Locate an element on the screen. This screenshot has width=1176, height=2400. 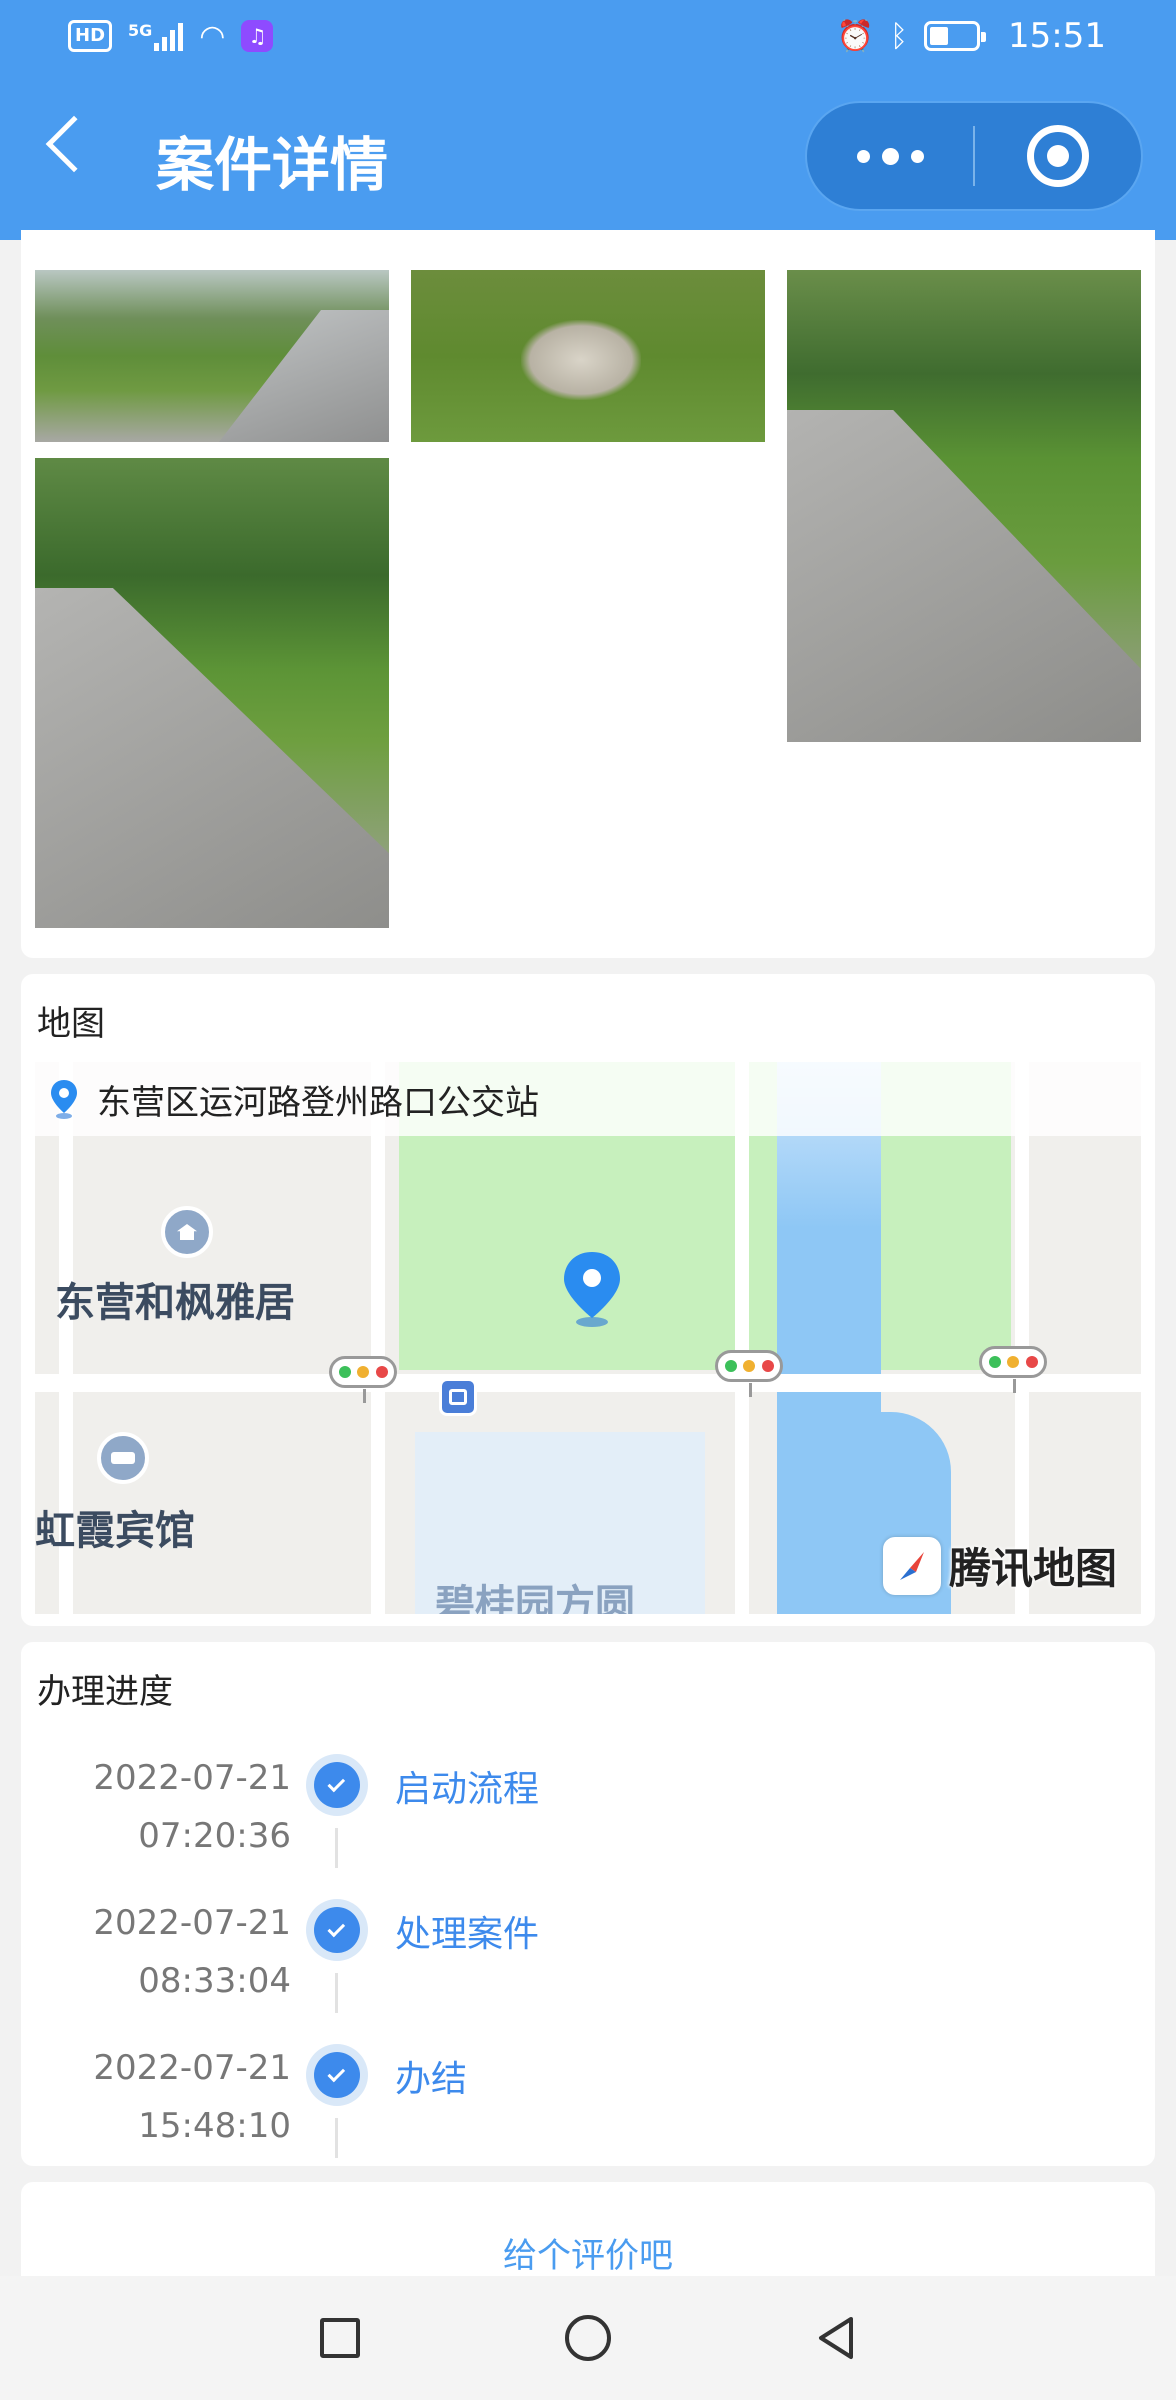
step-label: 办结 is located at coordinates (431, 2079).